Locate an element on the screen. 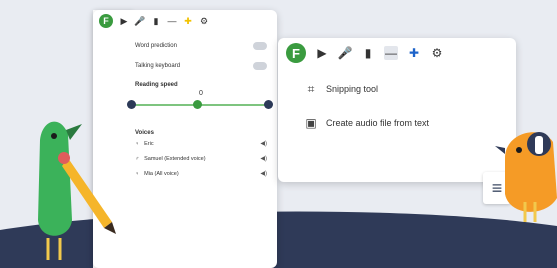 The height and width of the screenshot is (268, 557). voice-icon: ♂ is located at coordinates (137, 158).